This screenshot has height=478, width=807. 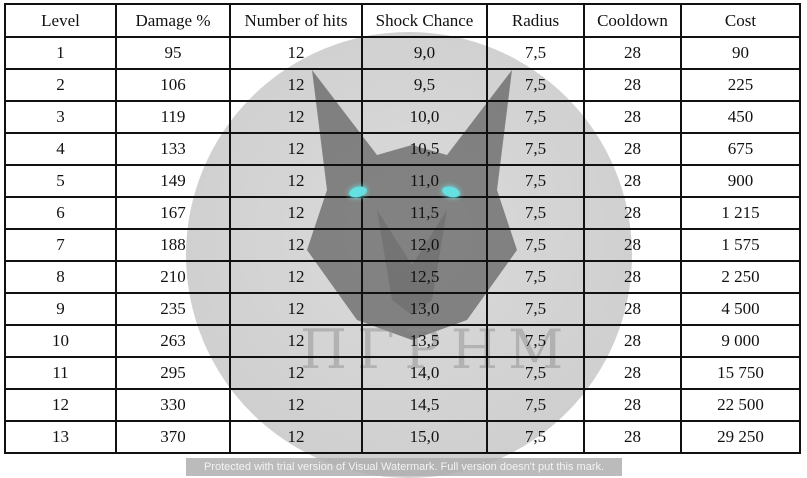 What do you see at coordinates (60, 437) in the screenshot?
I see `cell-level: 13` at bounding box center [60, 437].